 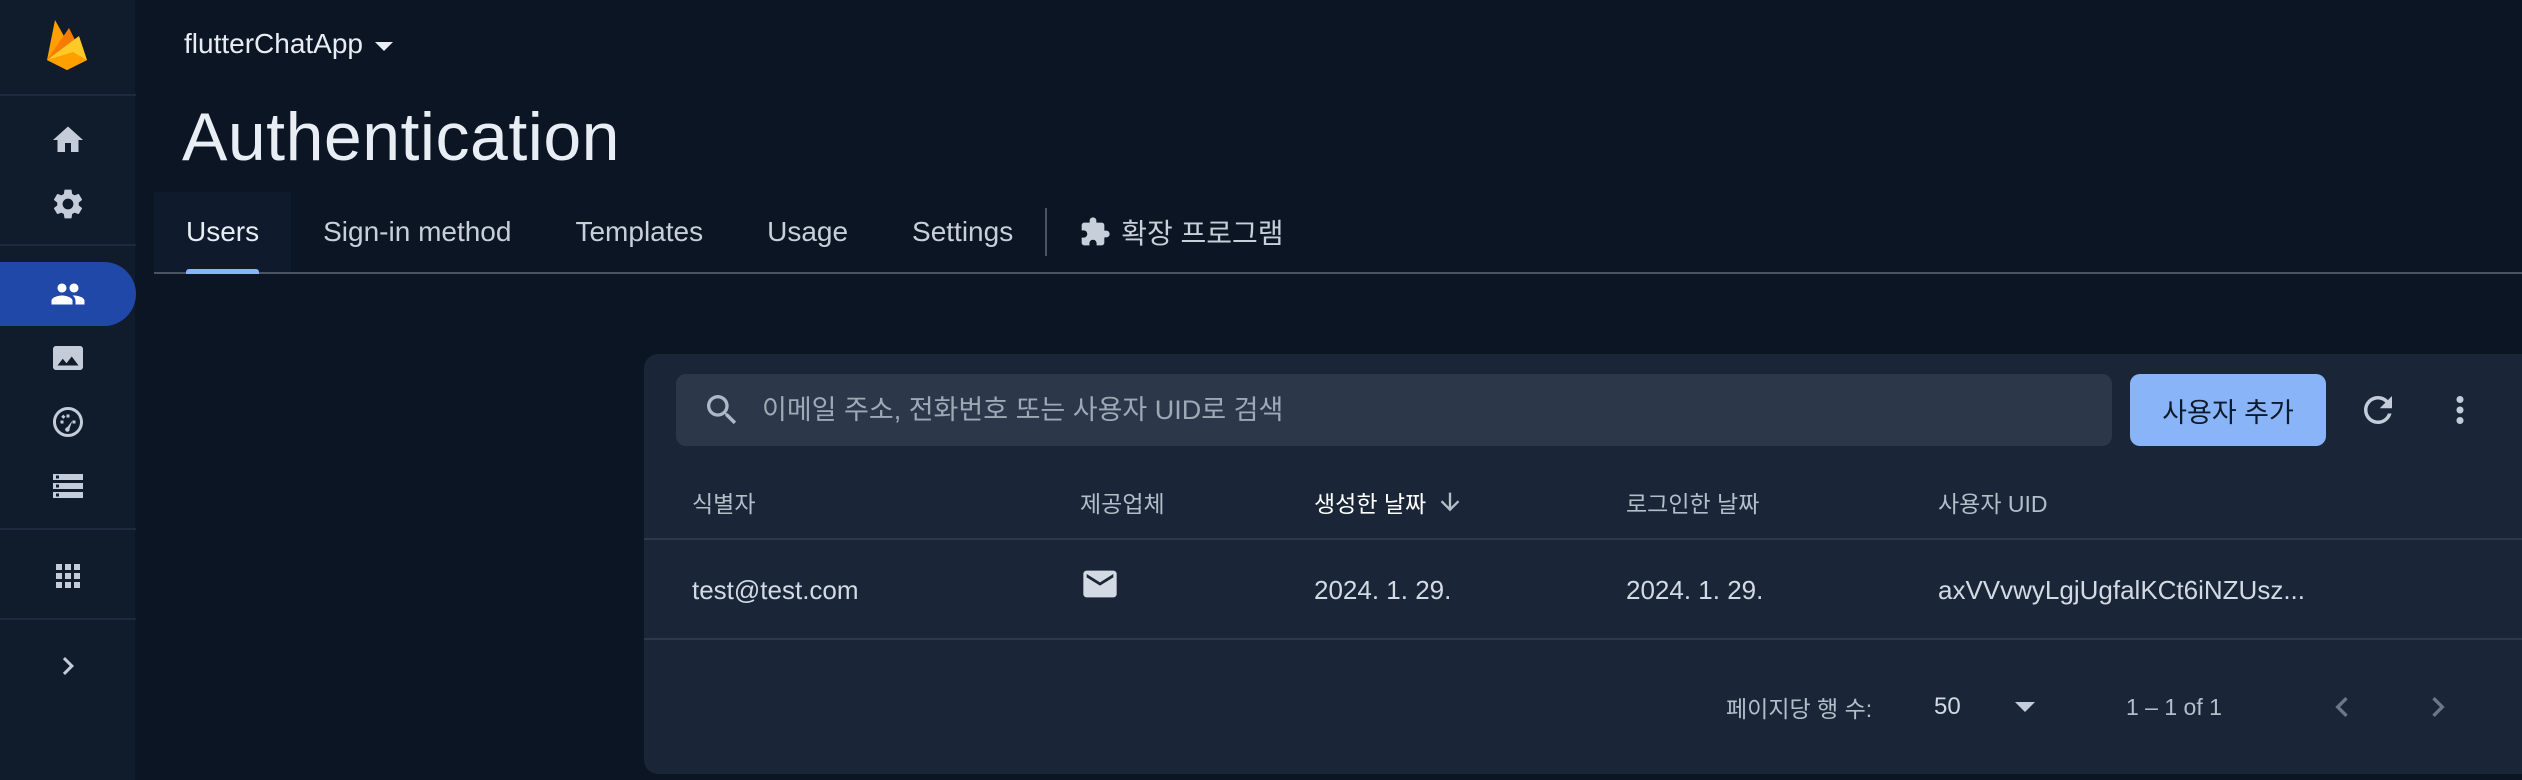 I want to click on storage-icon, so click(x=68, y=486).